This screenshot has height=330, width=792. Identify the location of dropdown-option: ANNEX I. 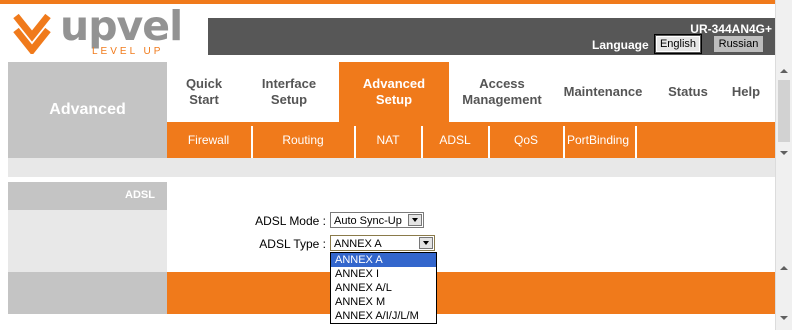
(383, 274).